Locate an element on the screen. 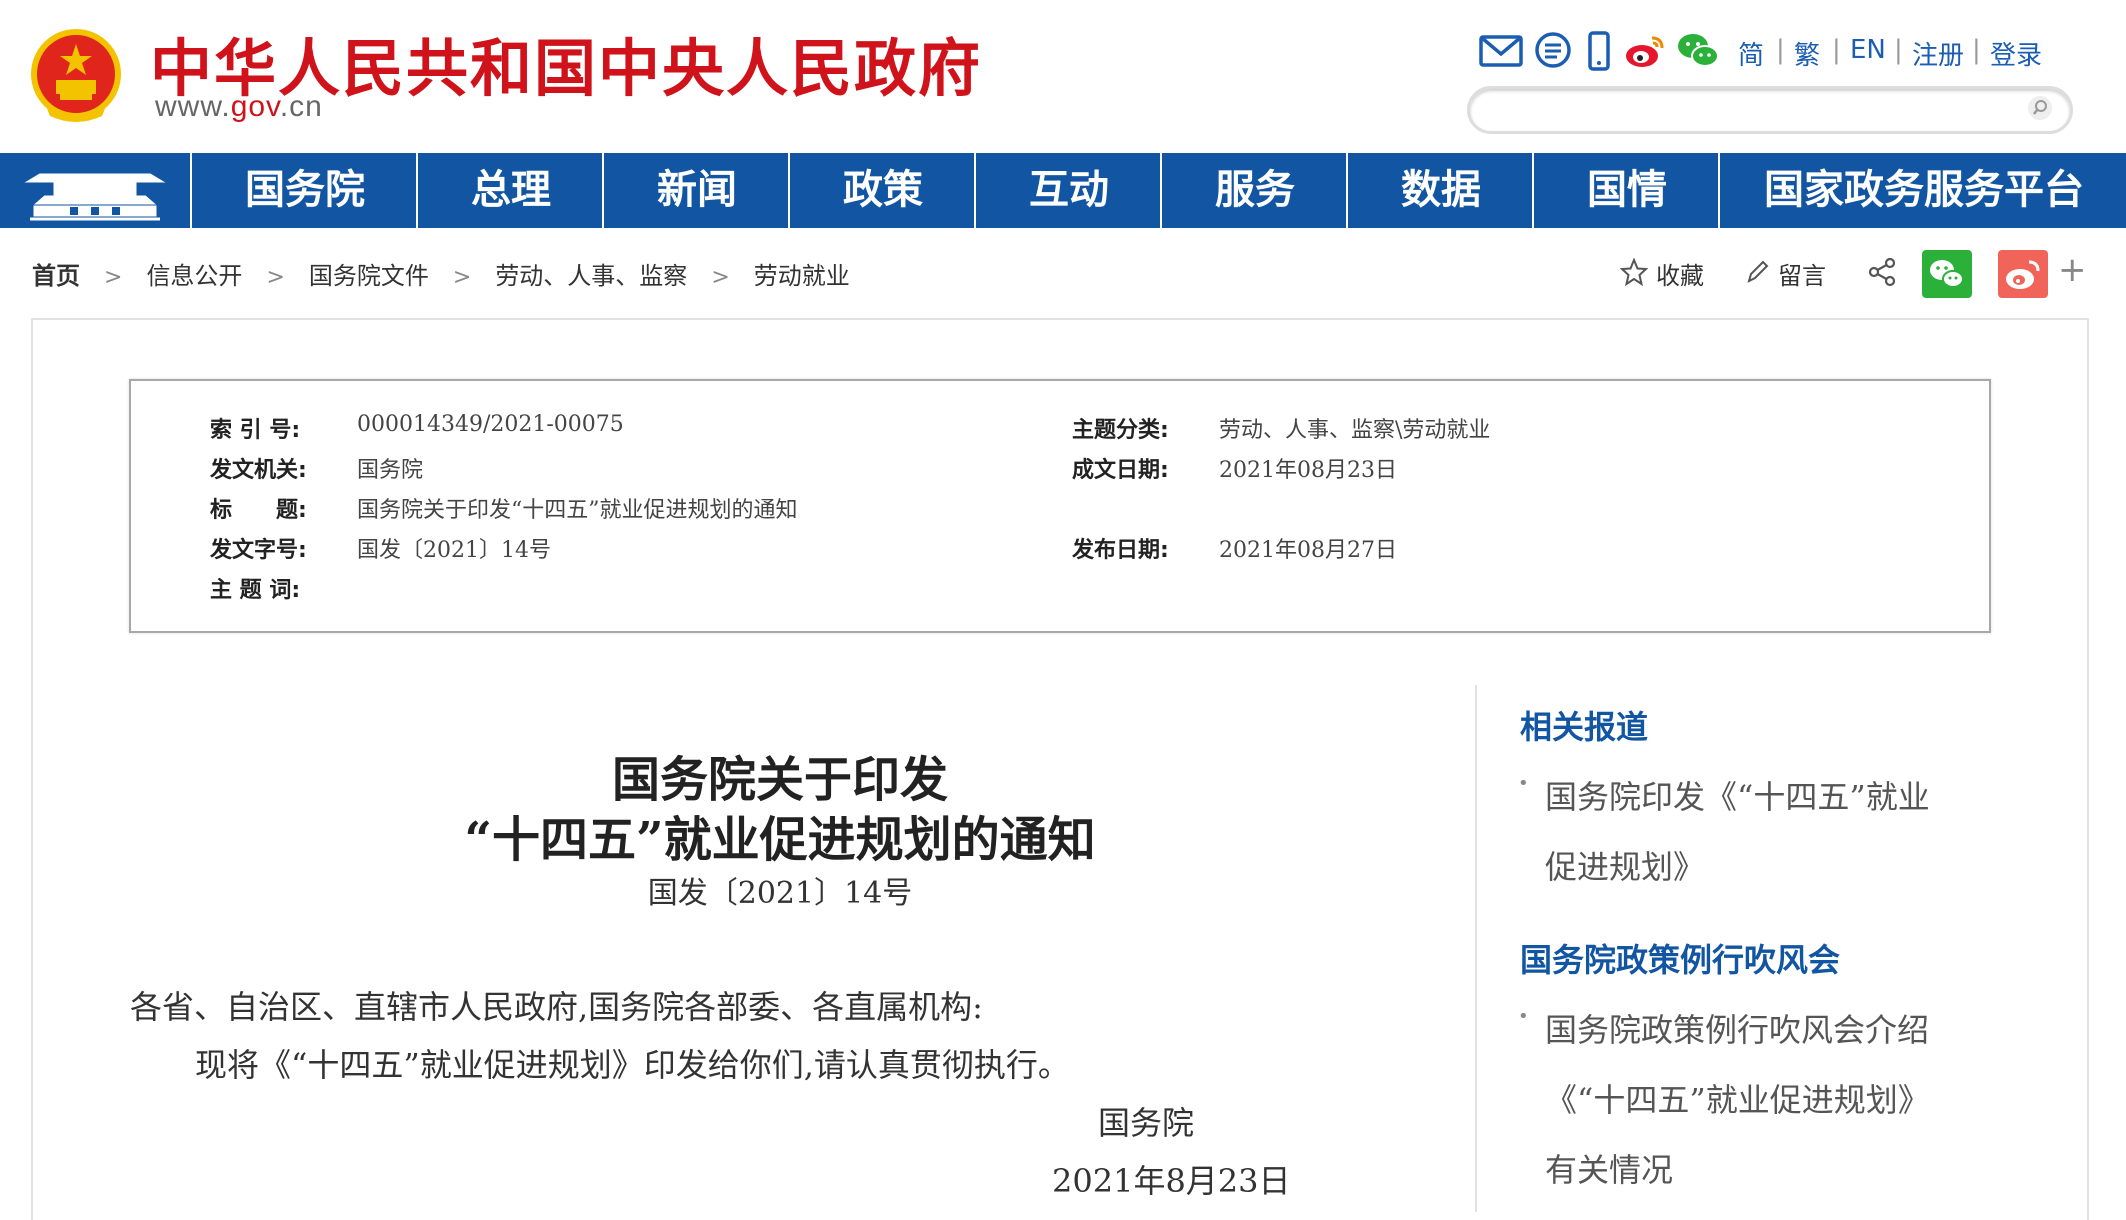  tiananmen-logo-icon is located at coordinates (95, 190).